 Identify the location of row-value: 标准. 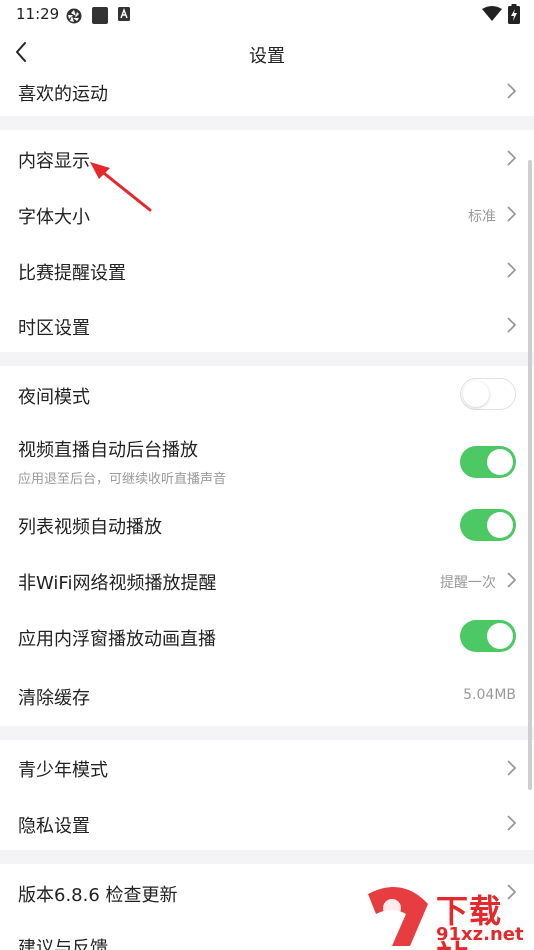
(482, 217).